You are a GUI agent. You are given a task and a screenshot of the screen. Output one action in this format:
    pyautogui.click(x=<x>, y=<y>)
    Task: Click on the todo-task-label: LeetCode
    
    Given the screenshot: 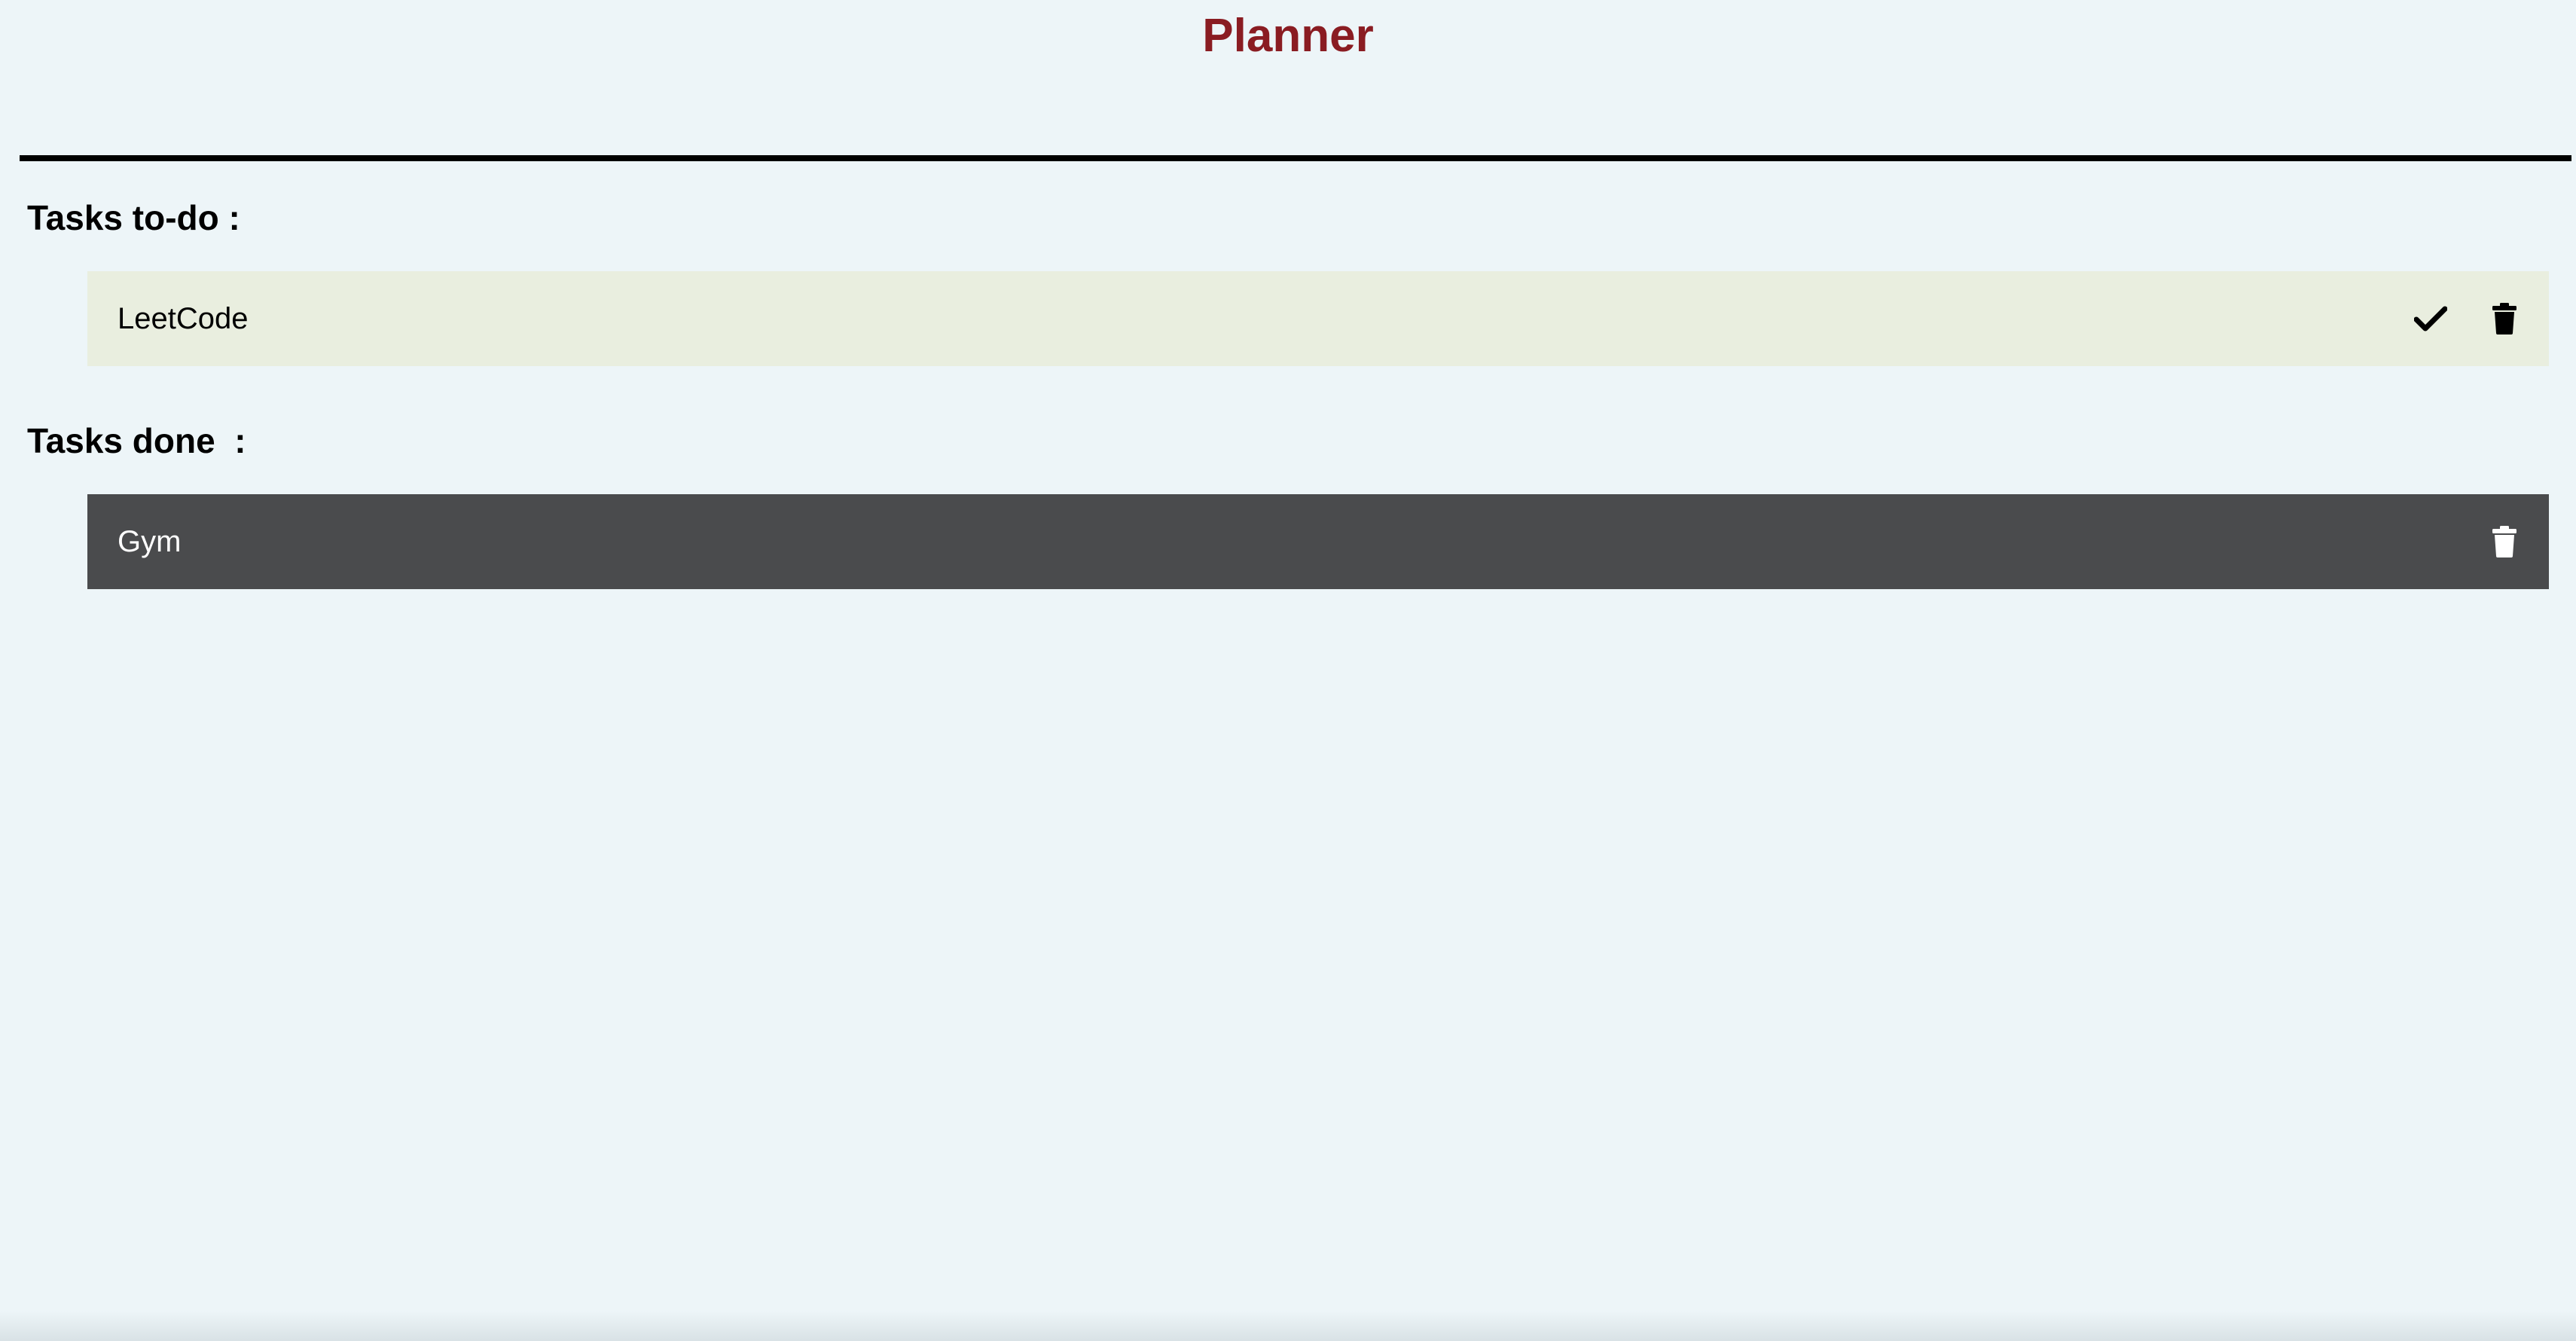 What is the action you would take?
    pyautogui.click(x=184, y=318)
    